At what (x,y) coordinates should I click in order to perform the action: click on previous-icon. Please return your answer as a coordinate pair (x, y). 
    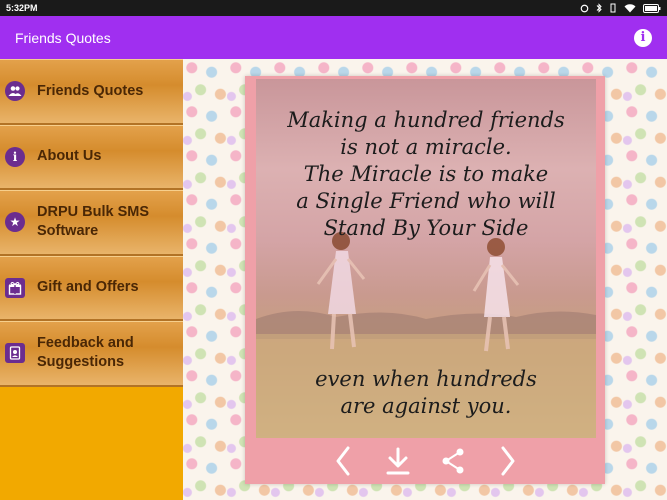
    Looking at the image, I should click on (343, 461).